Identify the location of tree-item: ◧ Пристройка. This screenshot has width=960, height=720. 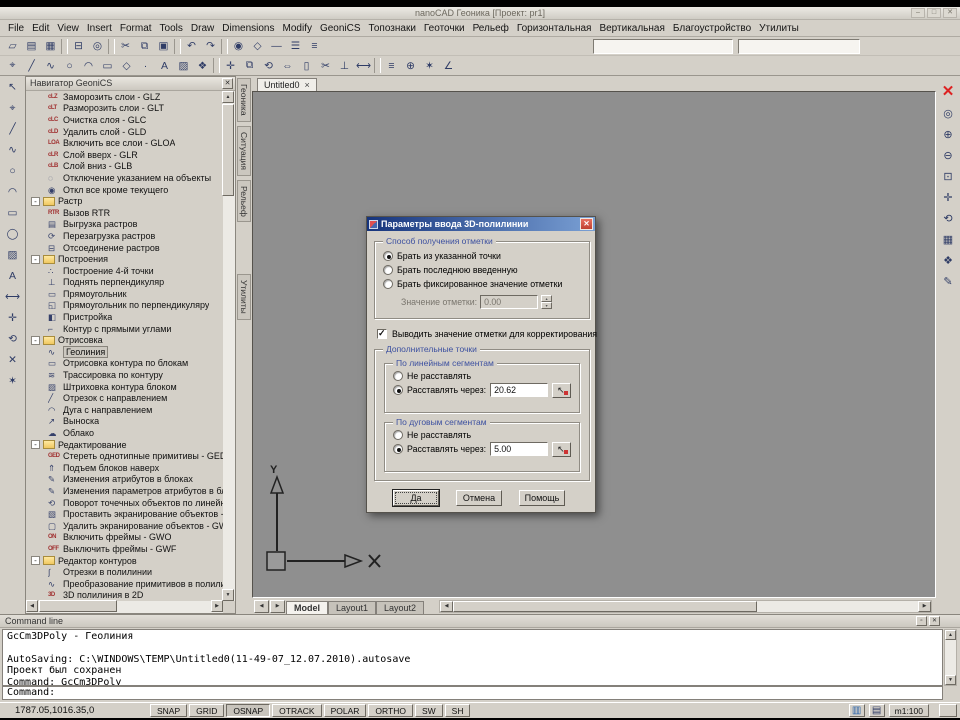
(124, 317).